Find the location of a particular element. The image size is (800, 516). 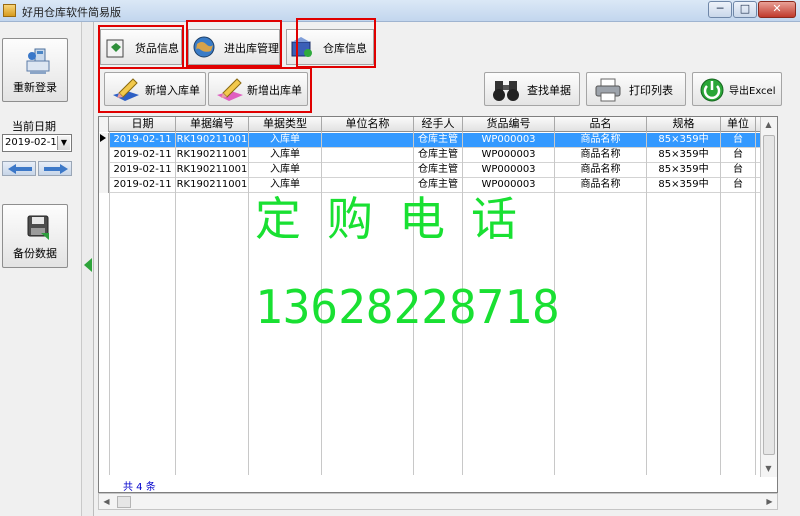

col-spec: 规格 is located at coordinates (684, 124).